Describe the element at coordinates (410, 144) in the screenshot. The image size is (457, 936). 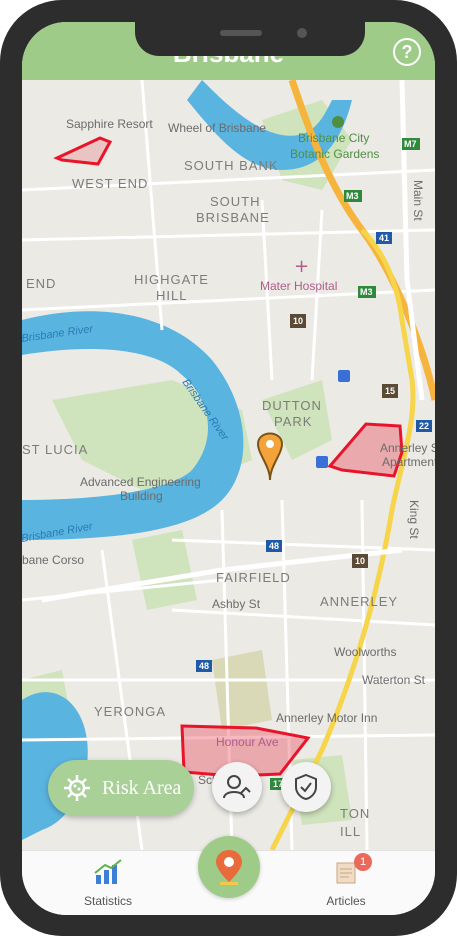
I see `shield-m7: M7` at that location.